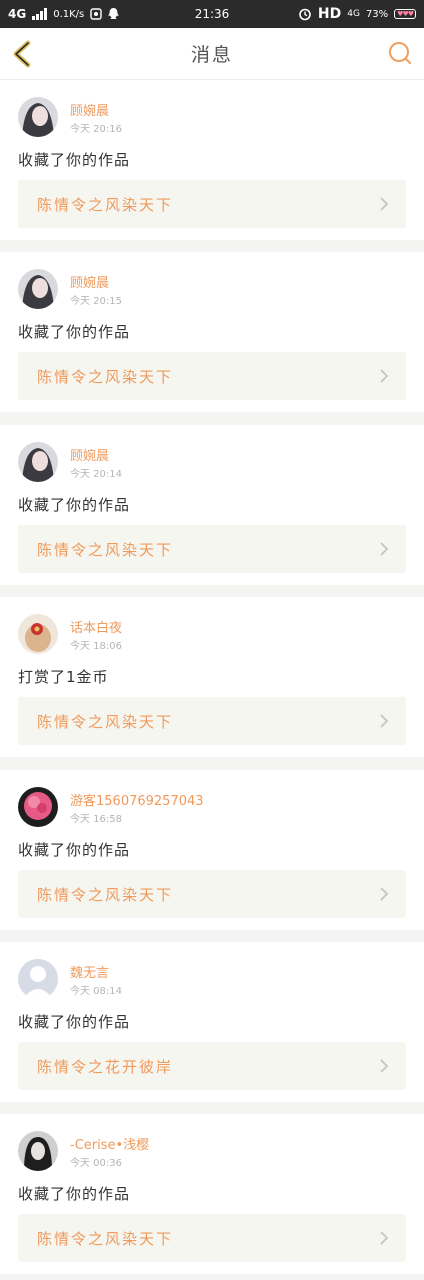  What do you see at coordinates (63, 677) in the screenshot?
I see `action-text: 打赏了1金币` at bounding box center [63, 677].